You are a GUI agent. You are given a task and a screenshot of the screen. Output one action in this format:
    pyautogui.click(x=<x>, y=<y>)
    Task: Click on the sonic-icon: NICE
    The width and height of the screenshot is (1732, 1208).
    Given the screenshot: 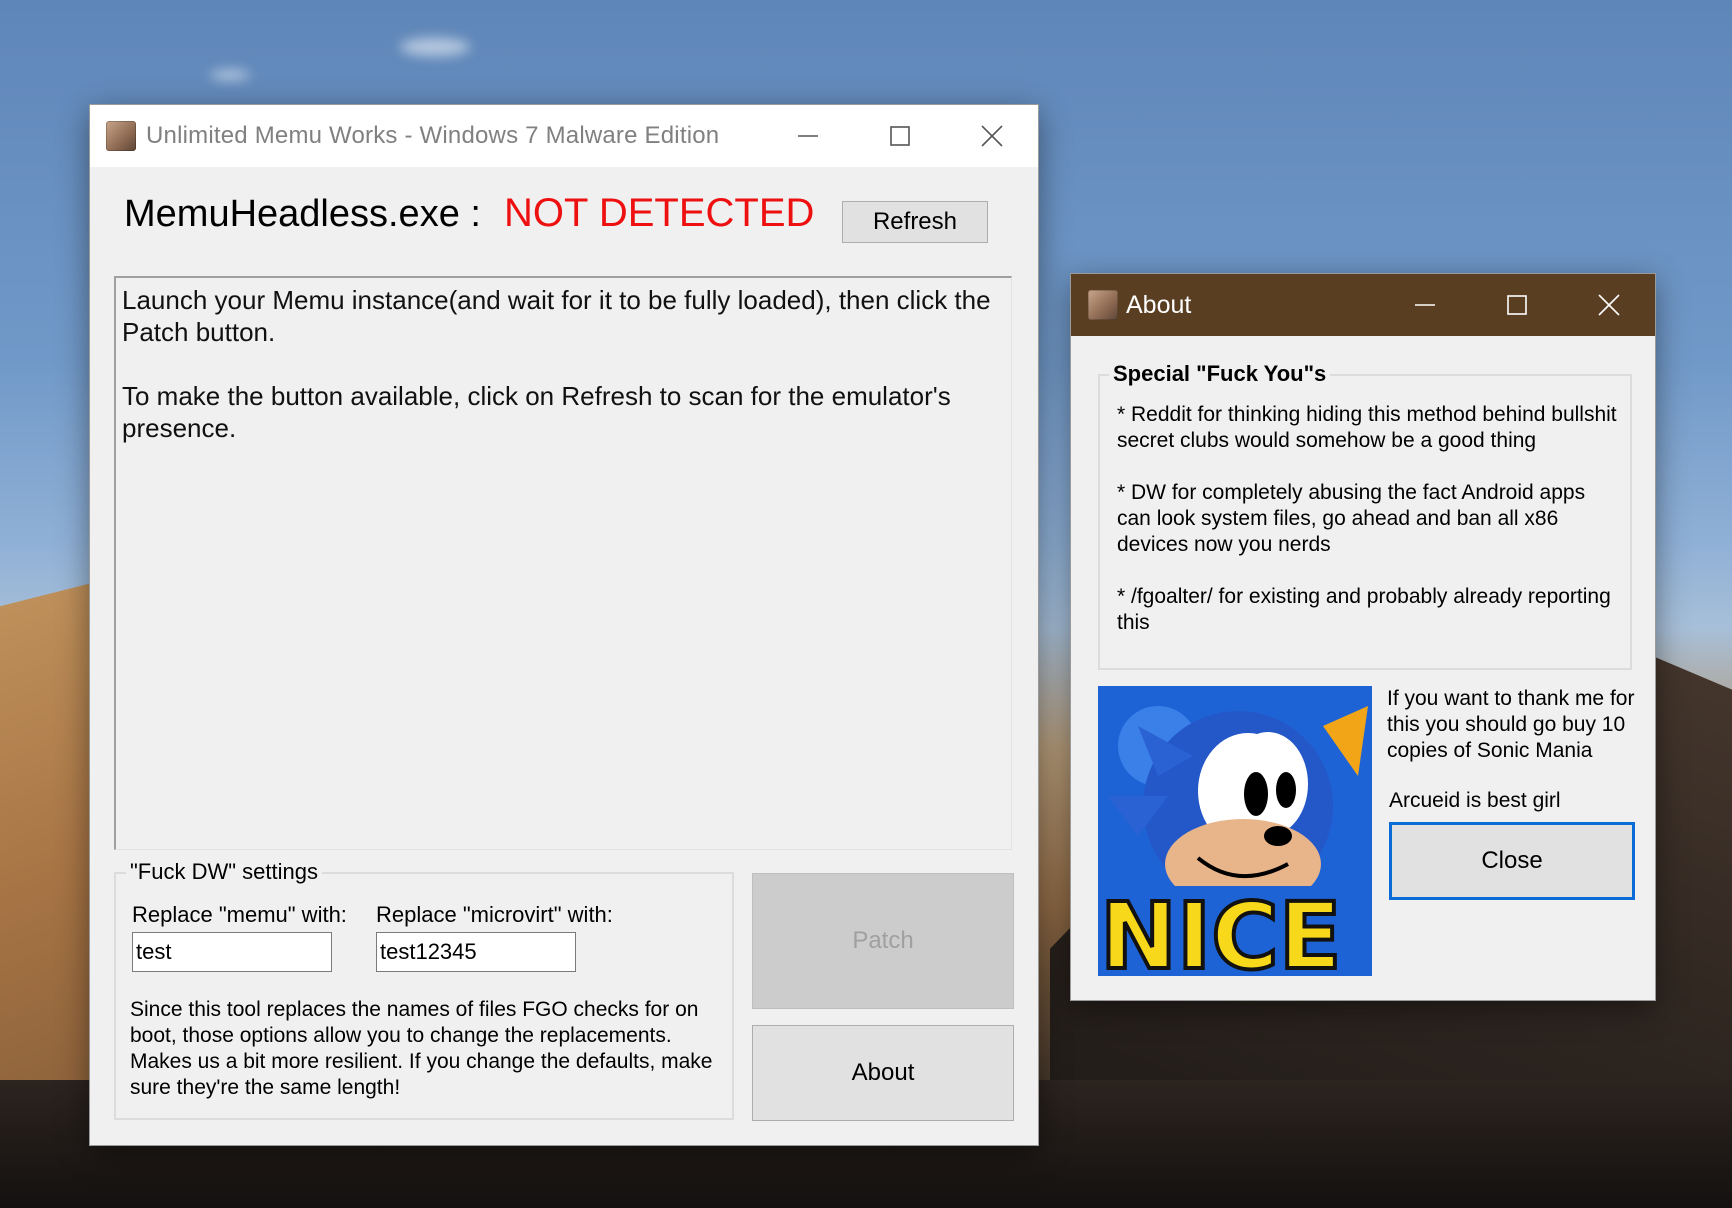 What is the action you would take?
    pyautogui.click(x=1235, y=831)
    